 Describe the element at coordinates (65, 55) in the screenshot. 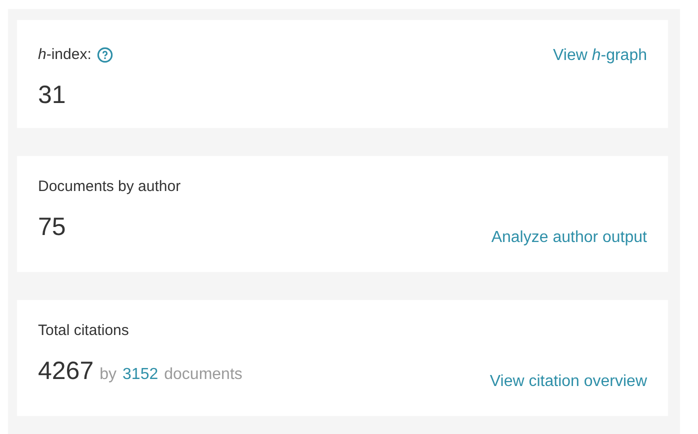

I see `metric-label: h-index:` at that location.